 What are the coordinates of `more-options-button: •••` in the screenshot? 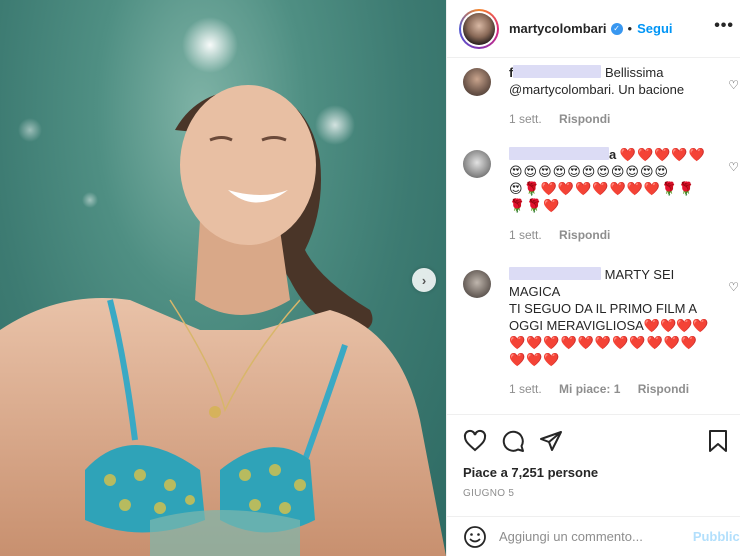 It's located at (724, 26).